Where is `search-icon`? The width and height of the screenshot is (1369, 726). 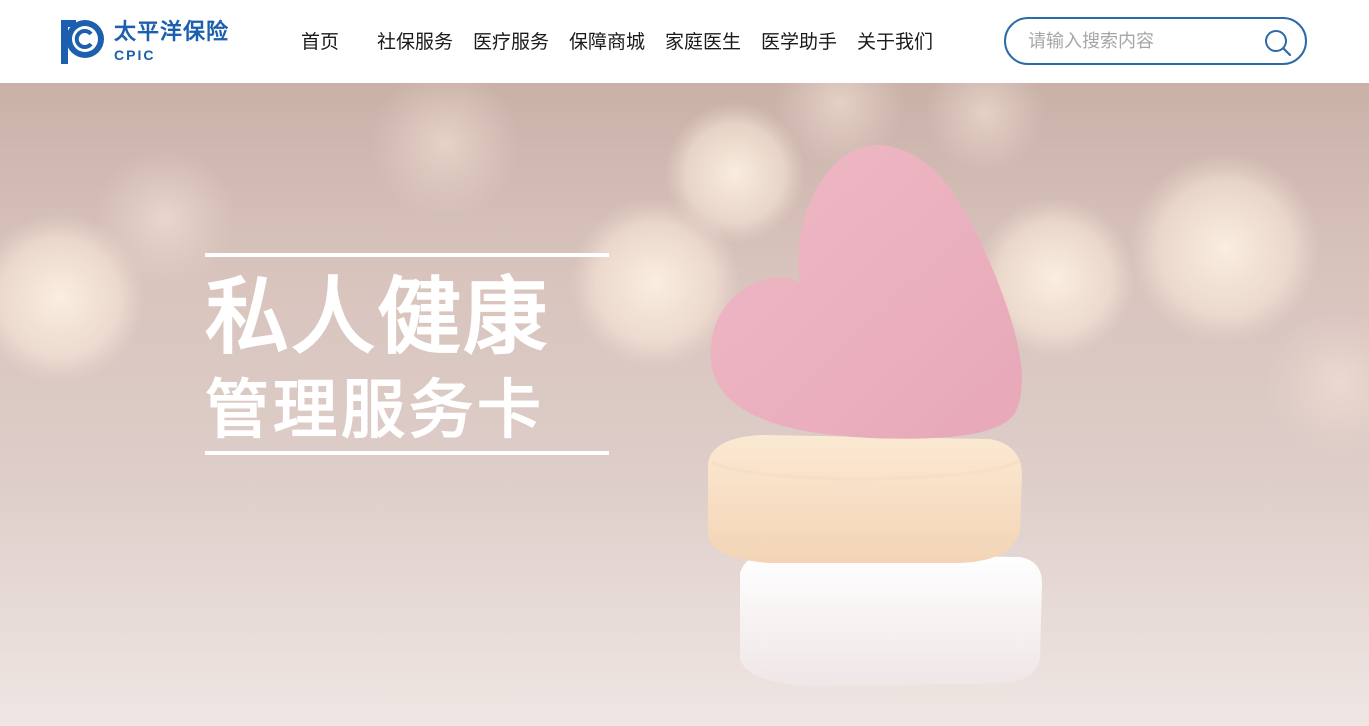 search-icon is located at coordinates (1278, 43).